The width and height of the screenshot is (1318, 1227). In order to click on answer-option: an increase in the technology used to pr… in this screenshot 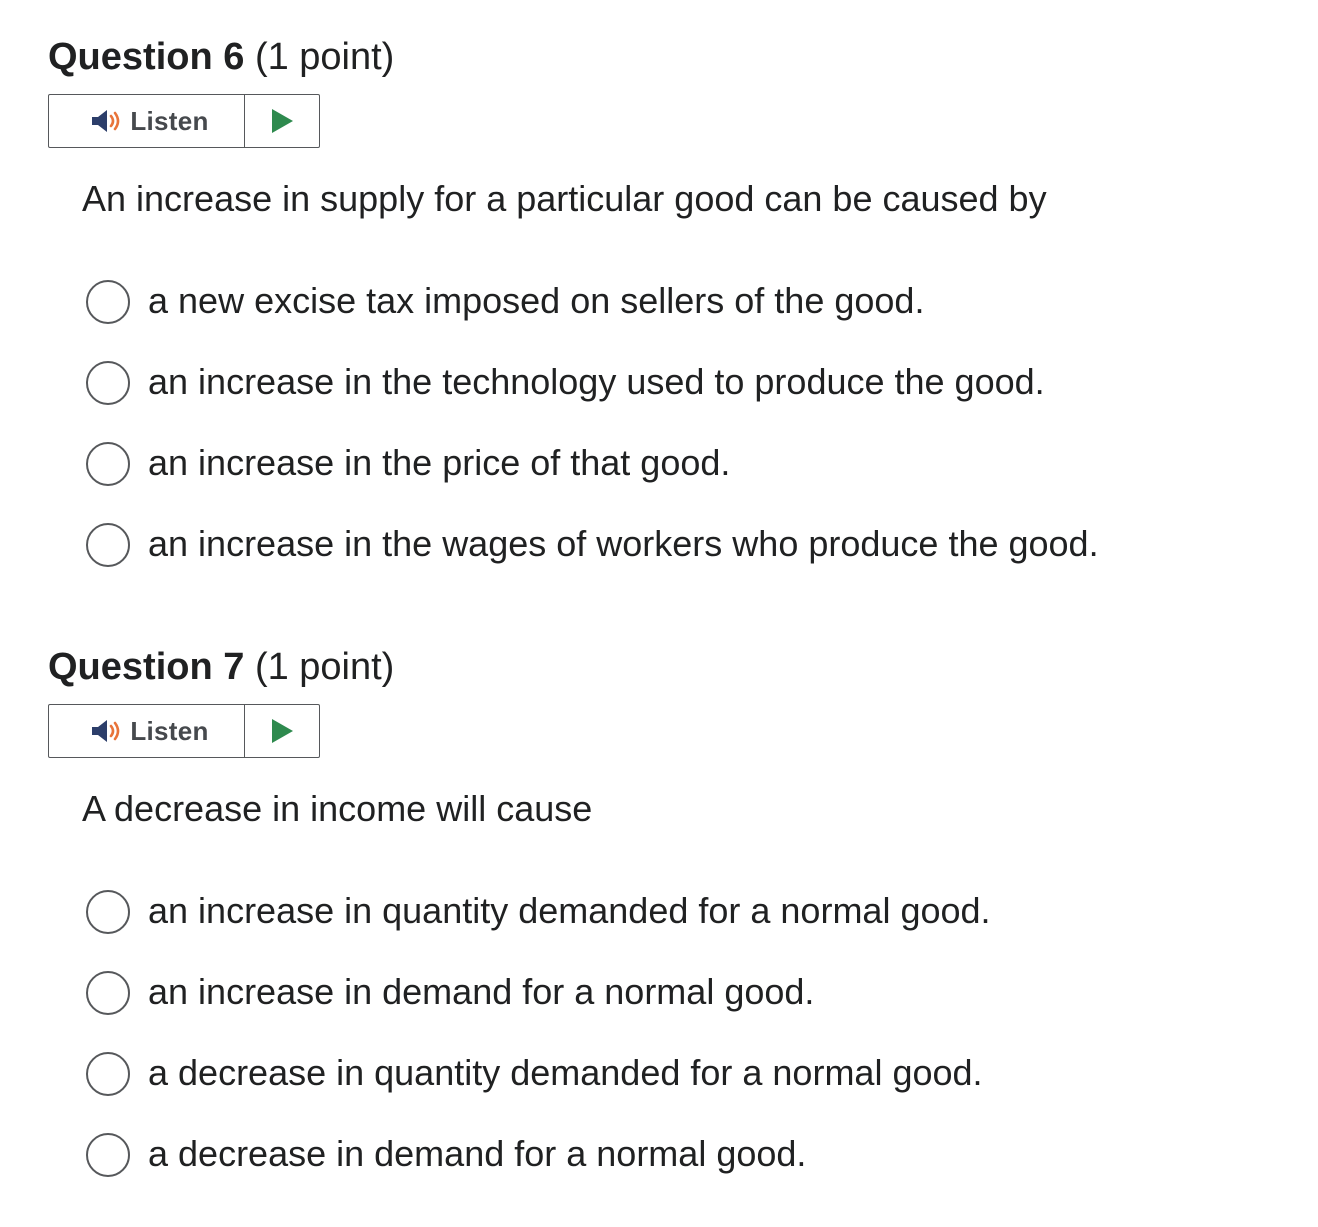, I will do `click(592, 401)`.